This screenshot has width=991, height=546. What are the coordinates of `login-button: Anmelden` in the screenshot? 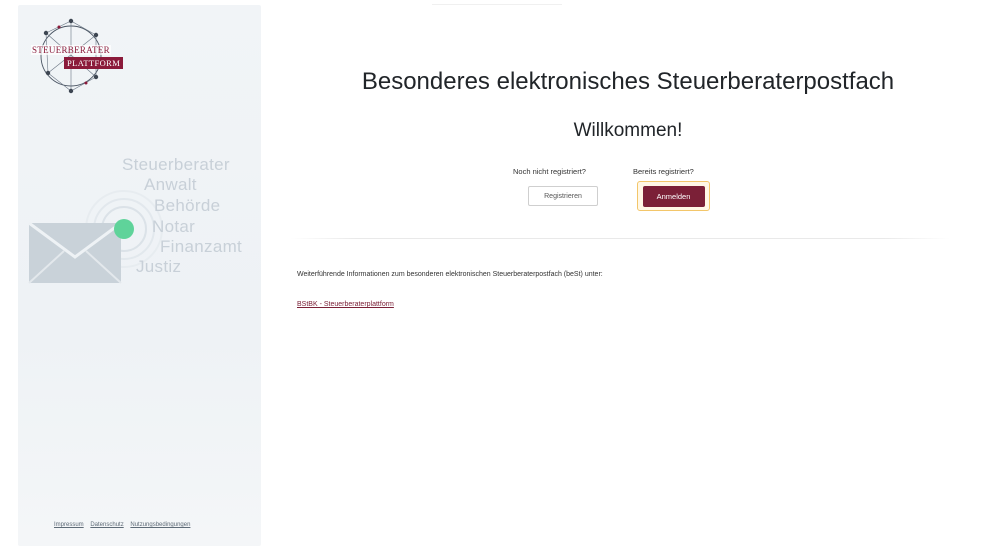 It's located at (673, 196).